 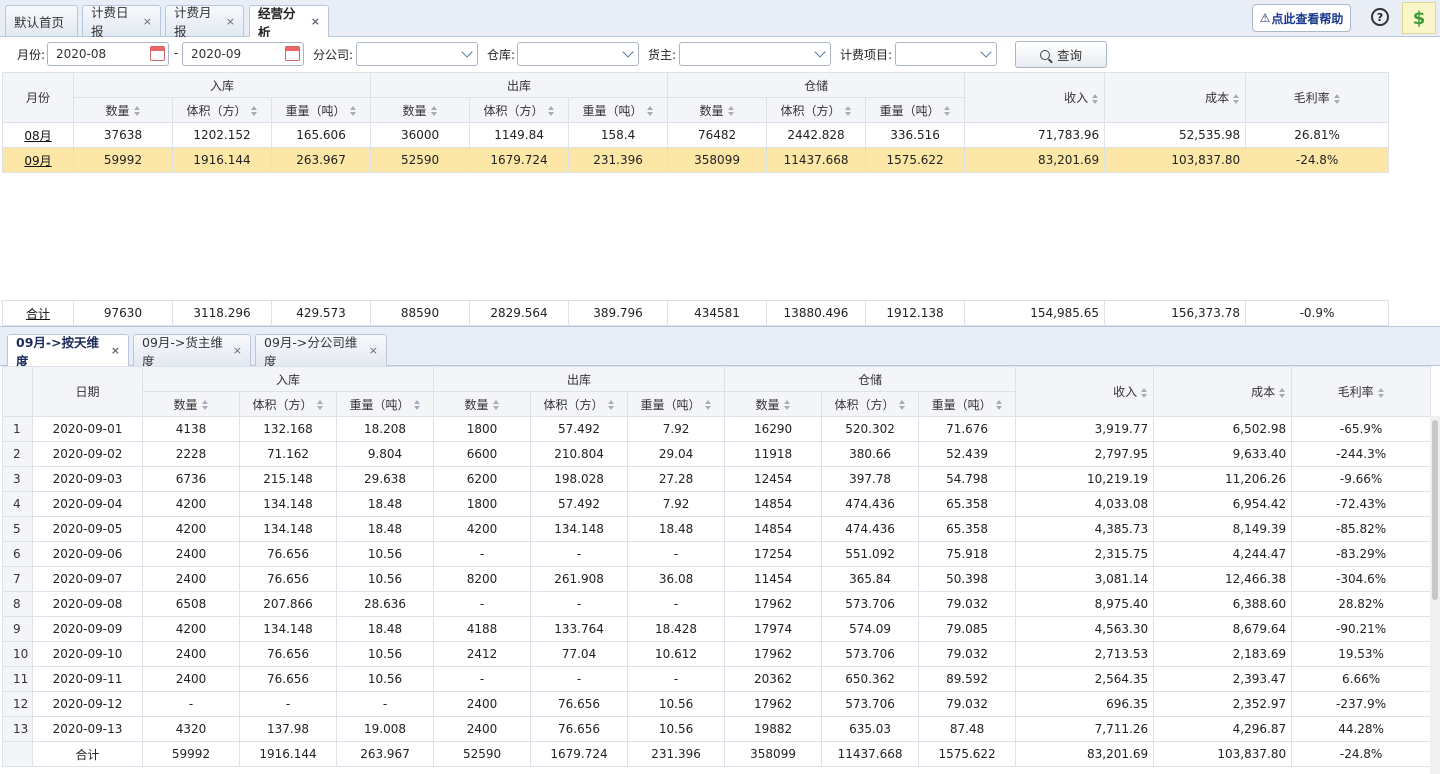 I want to click on tab-branch-dimension: 09月->分公司维度 ×, so click(x=321, y=351).